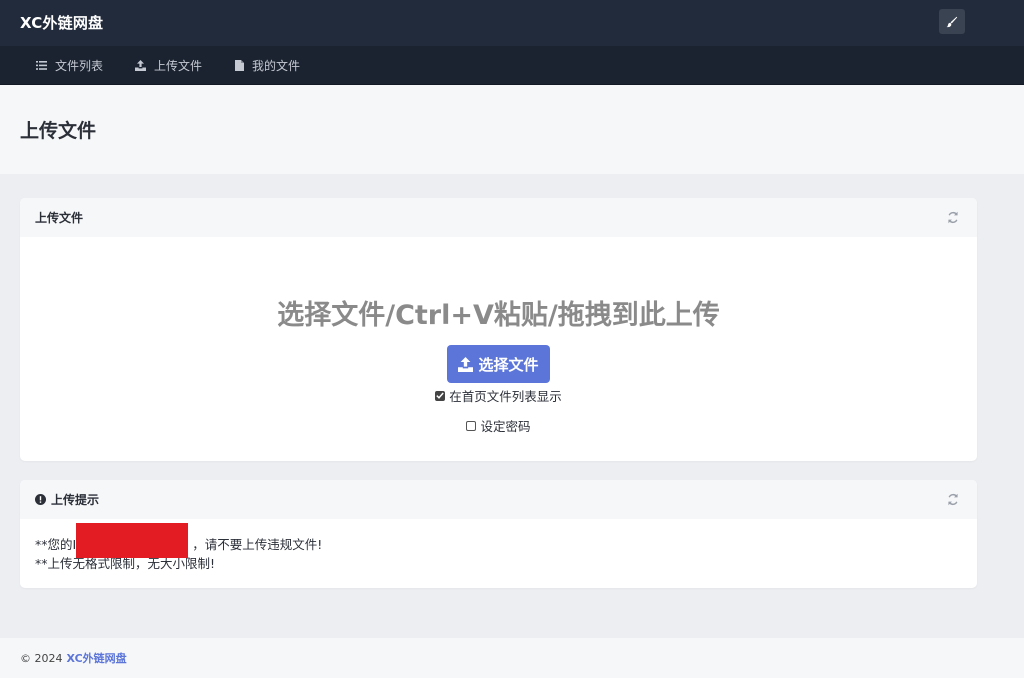  What do you see at coordinates (61, 22) in the screenshot?
I see `brand-logo: XC外链网盘` at bounding box center [61, 22].